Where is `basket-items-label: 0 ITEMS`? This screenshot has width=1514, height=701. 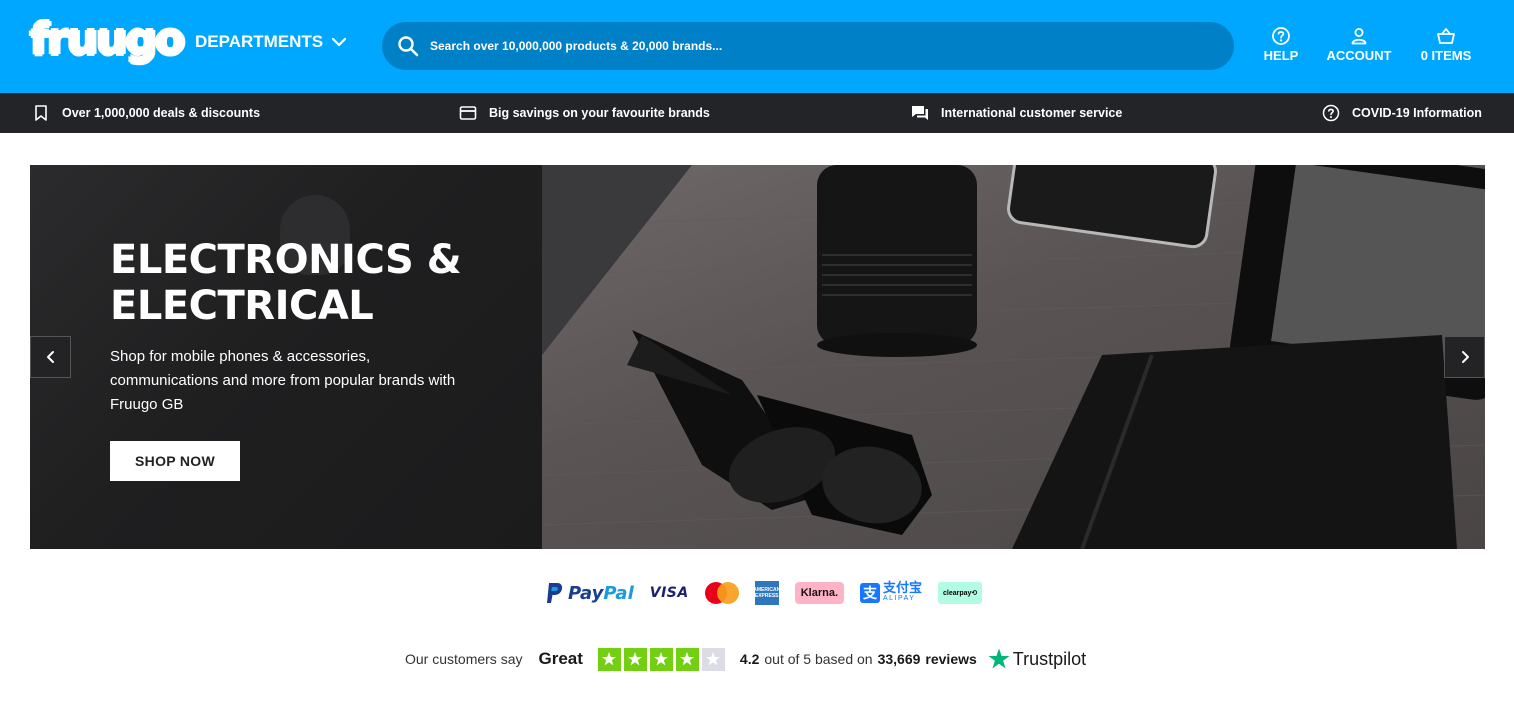
basket-items-label: 0 ITEMS is located at coordinates (1446, 55).